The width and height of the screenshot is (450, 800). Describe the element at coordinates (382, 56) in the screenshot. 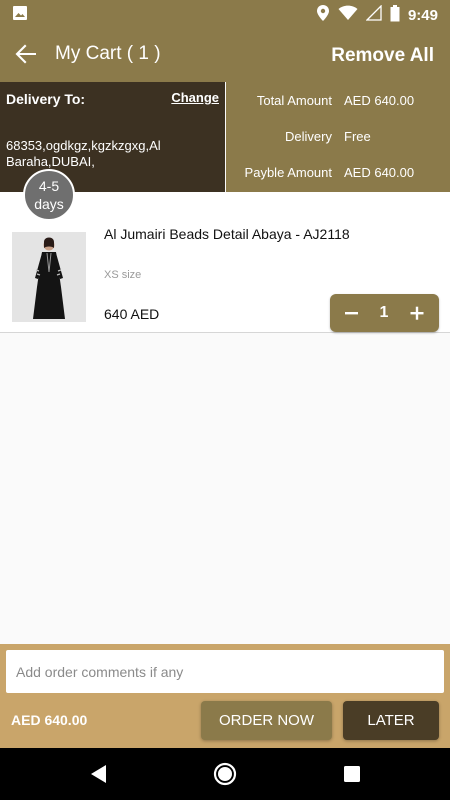

I see `remove-all-button: Remove All` at that location.